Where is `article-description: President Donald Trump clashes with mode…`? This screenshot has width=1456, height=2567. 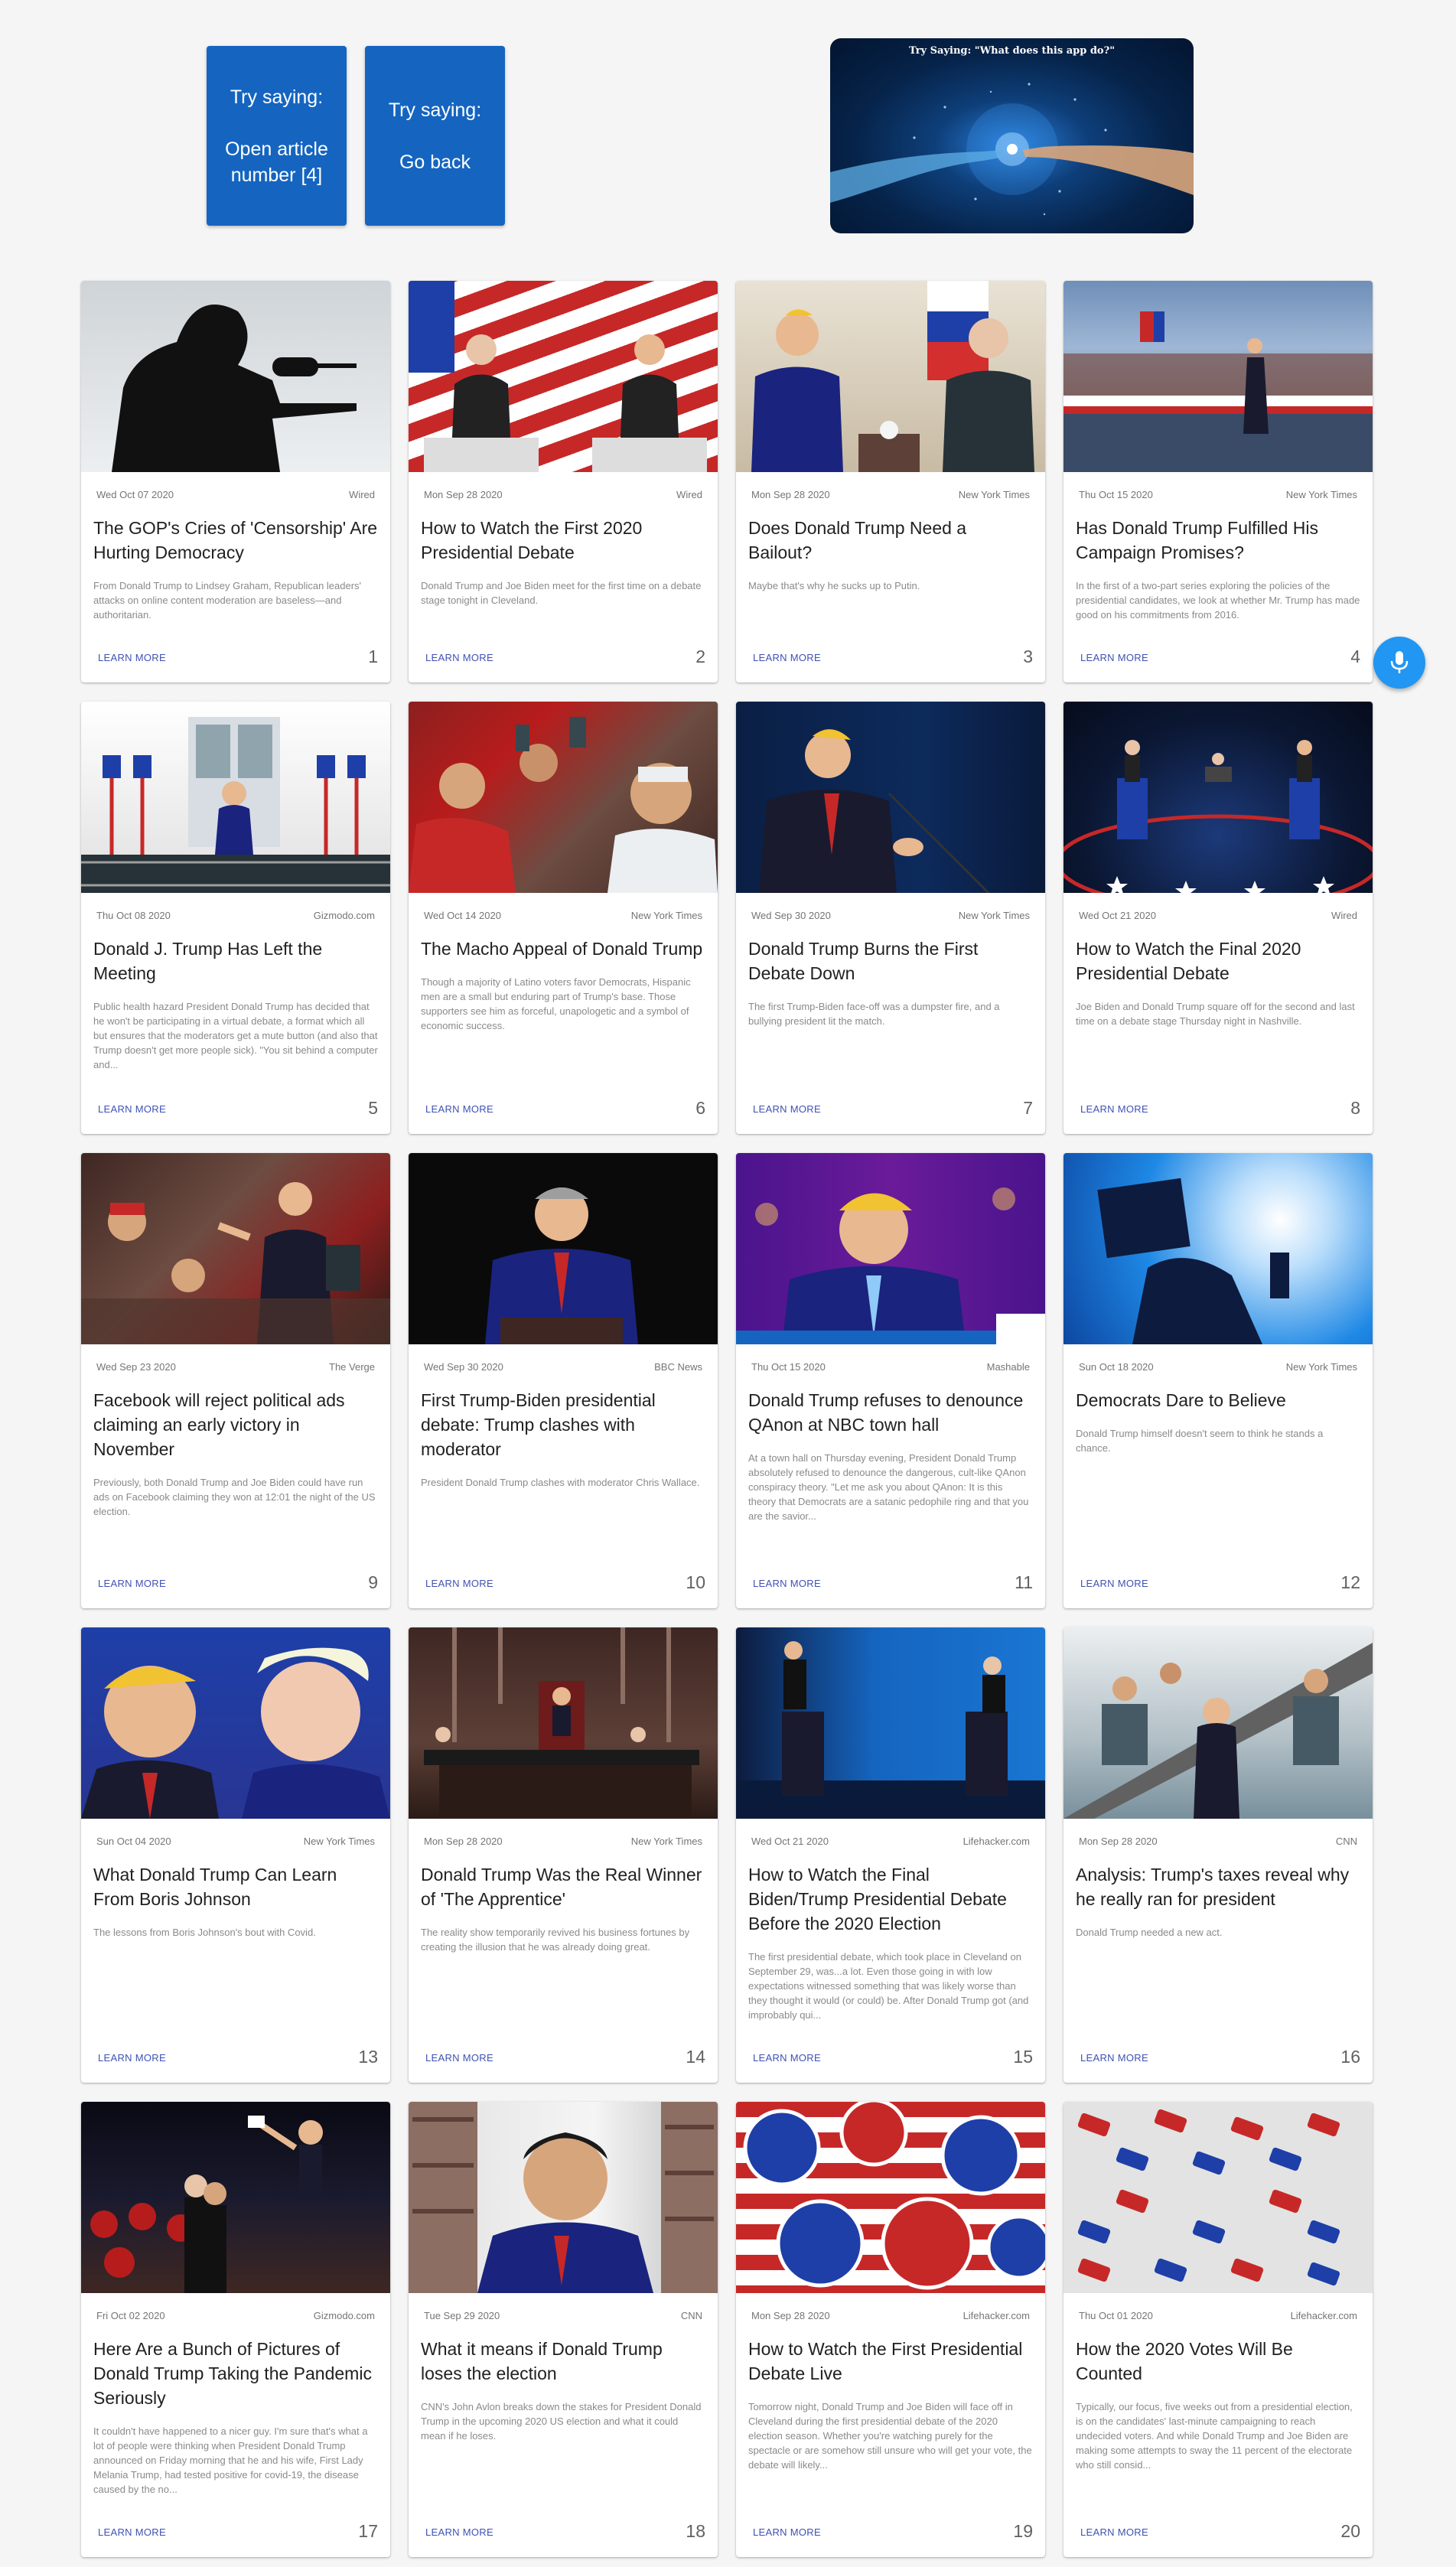 article-description: President Donald Trump clashes with mode… is located at coordinates (560, 1482).